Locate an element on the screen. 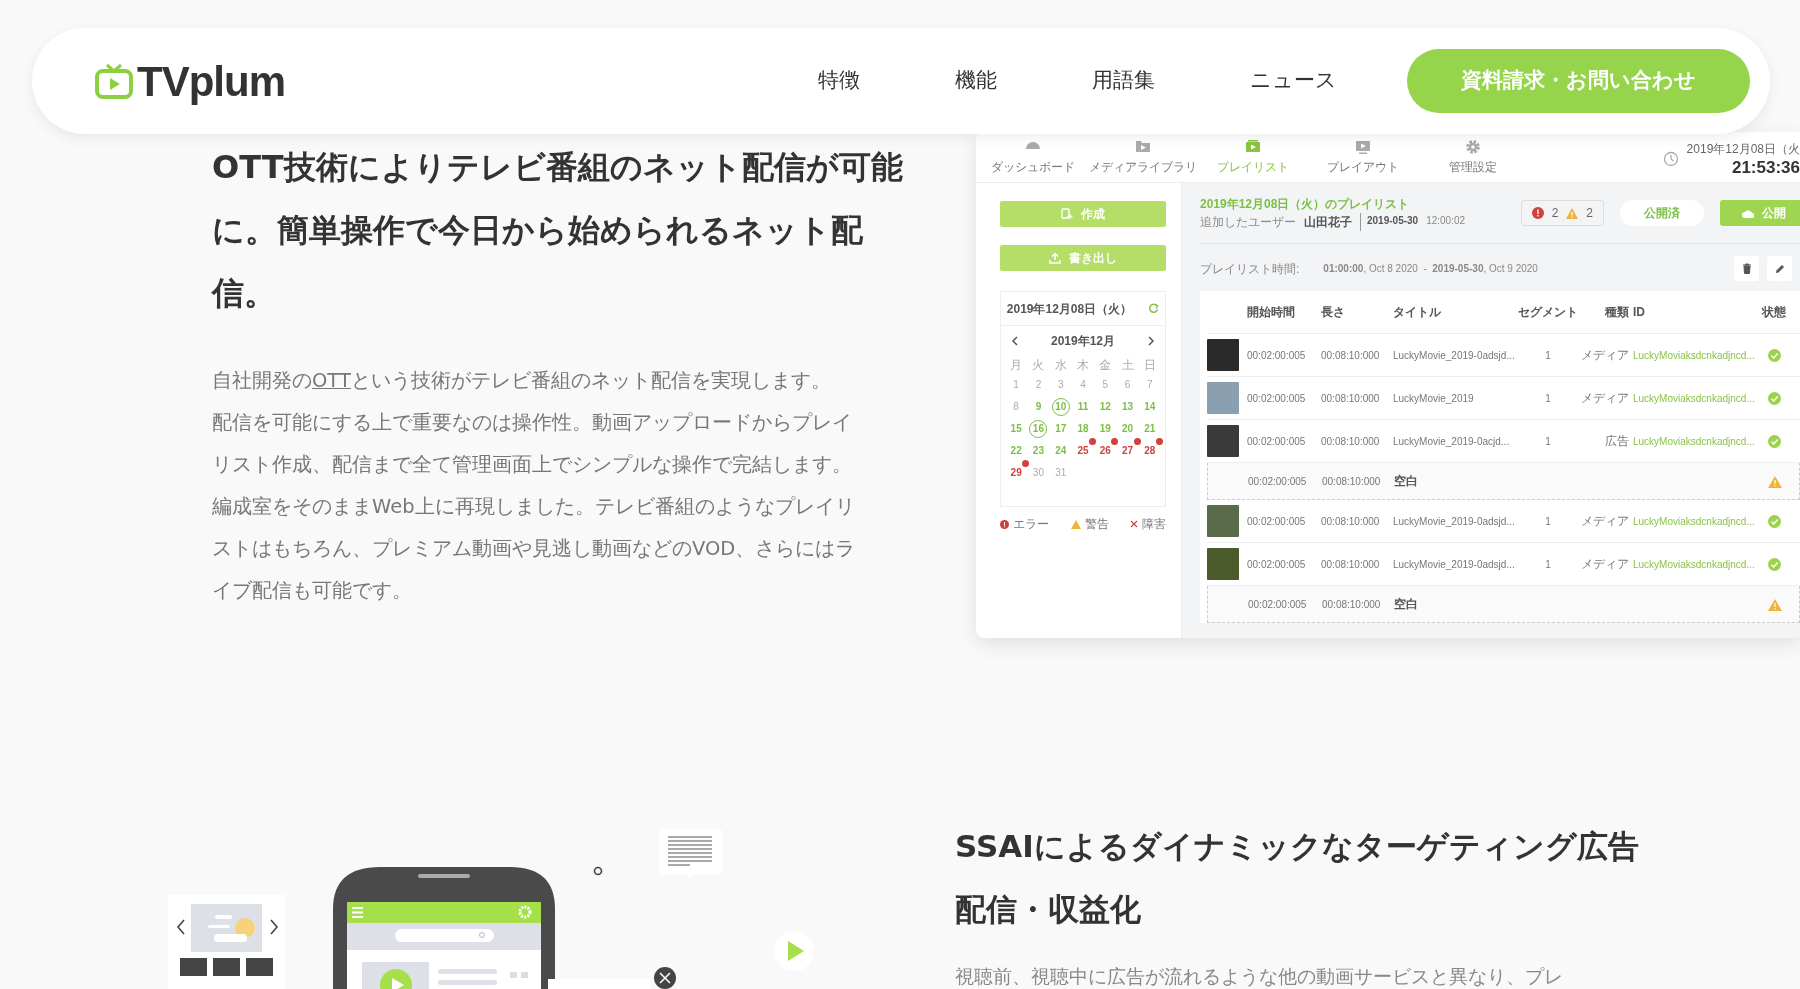  intro-paragraph: 自社開発のOTTという技術がテレビ番組のネット配信を実現します。 is located at coordinates (522, 381).